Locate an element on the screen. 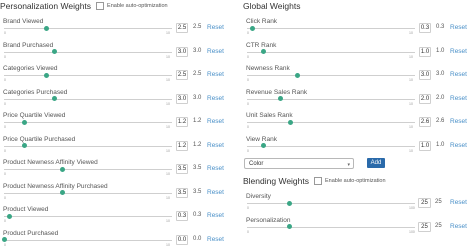 The height and width of the screenshot is (250, 470). slider-row: Newness Rank 0 10 3.0 3.0 Reset is located at coordinates (356, 71).